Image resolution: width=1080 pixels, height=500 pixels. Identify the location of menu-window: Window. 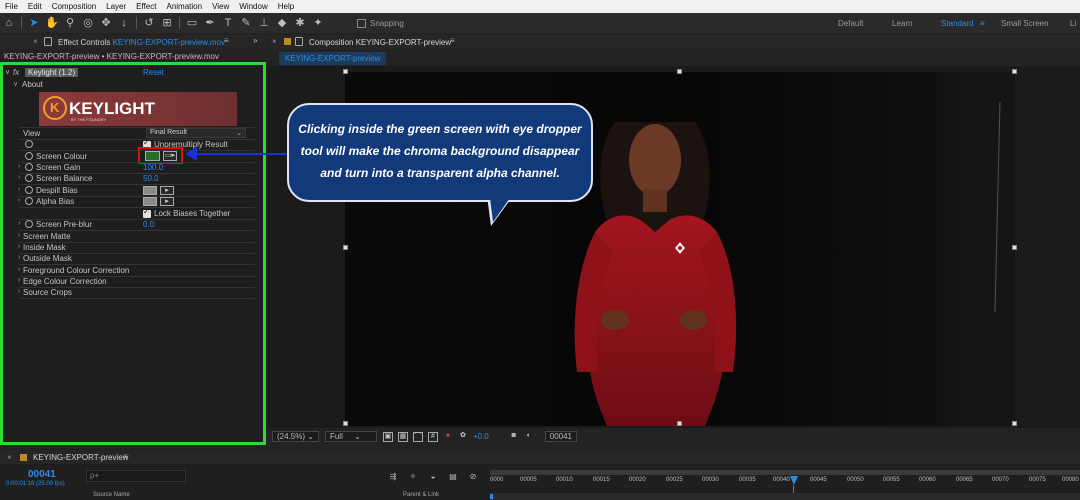
(253, 6).